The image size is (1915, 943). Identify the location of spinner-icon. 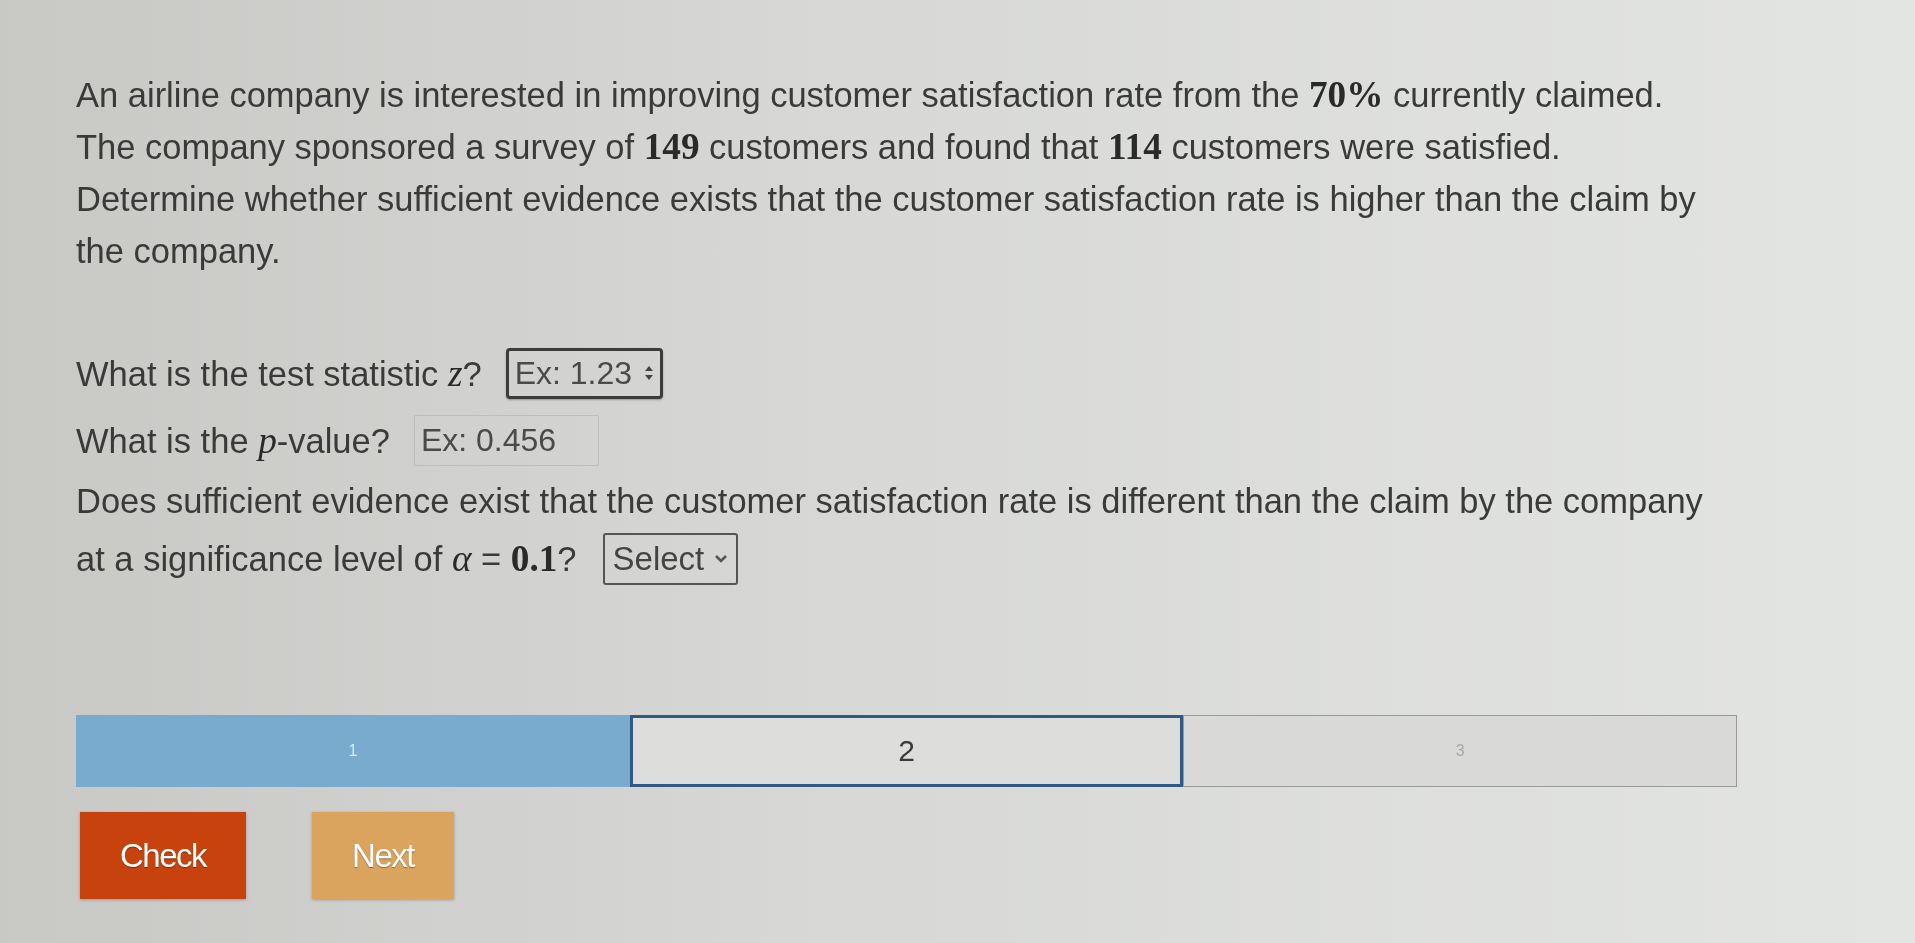
(648, 373).